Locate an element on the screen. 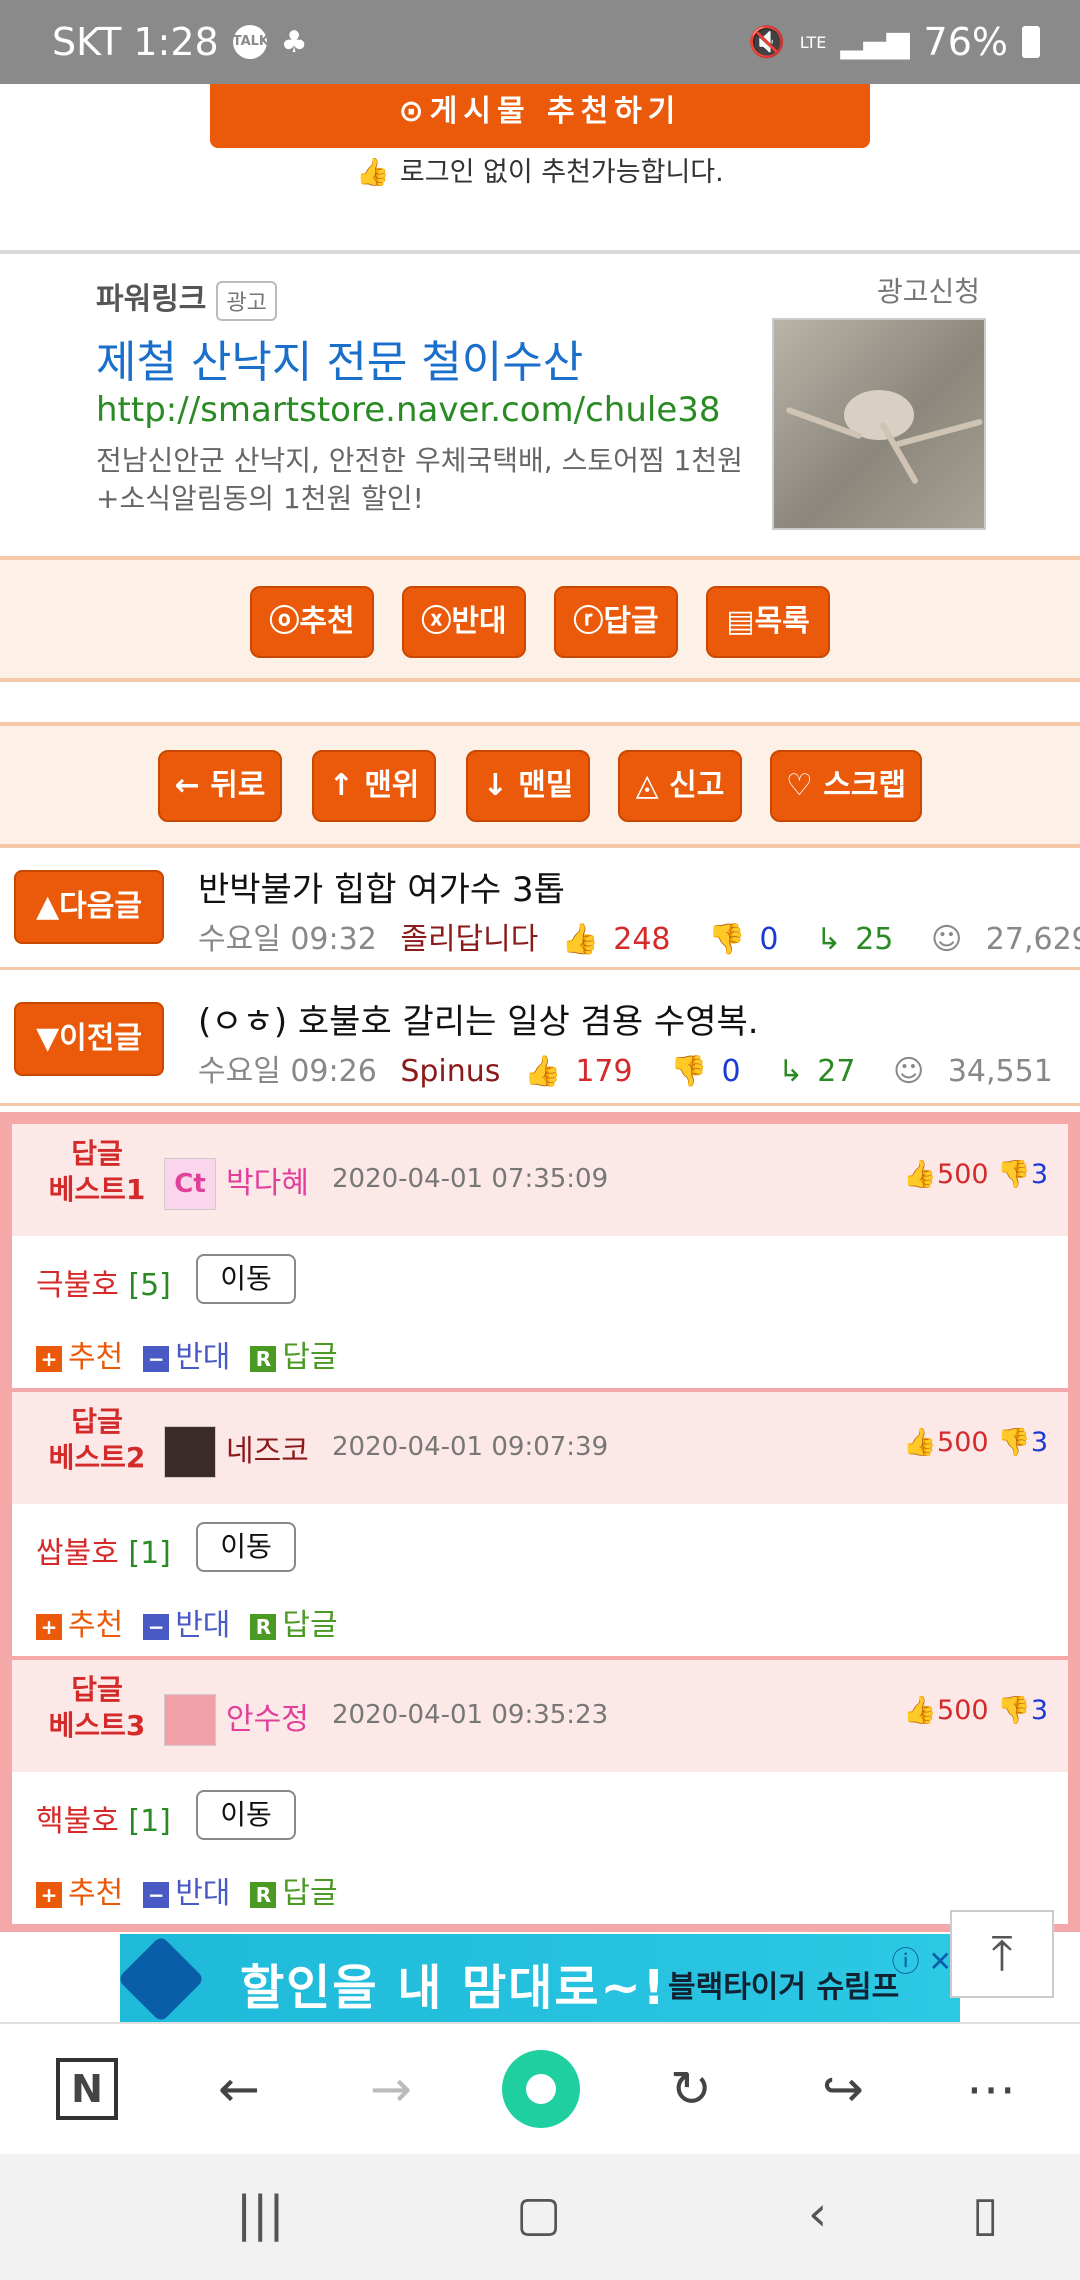  ad-badge: 광고 is located at coordinates (246, 300).